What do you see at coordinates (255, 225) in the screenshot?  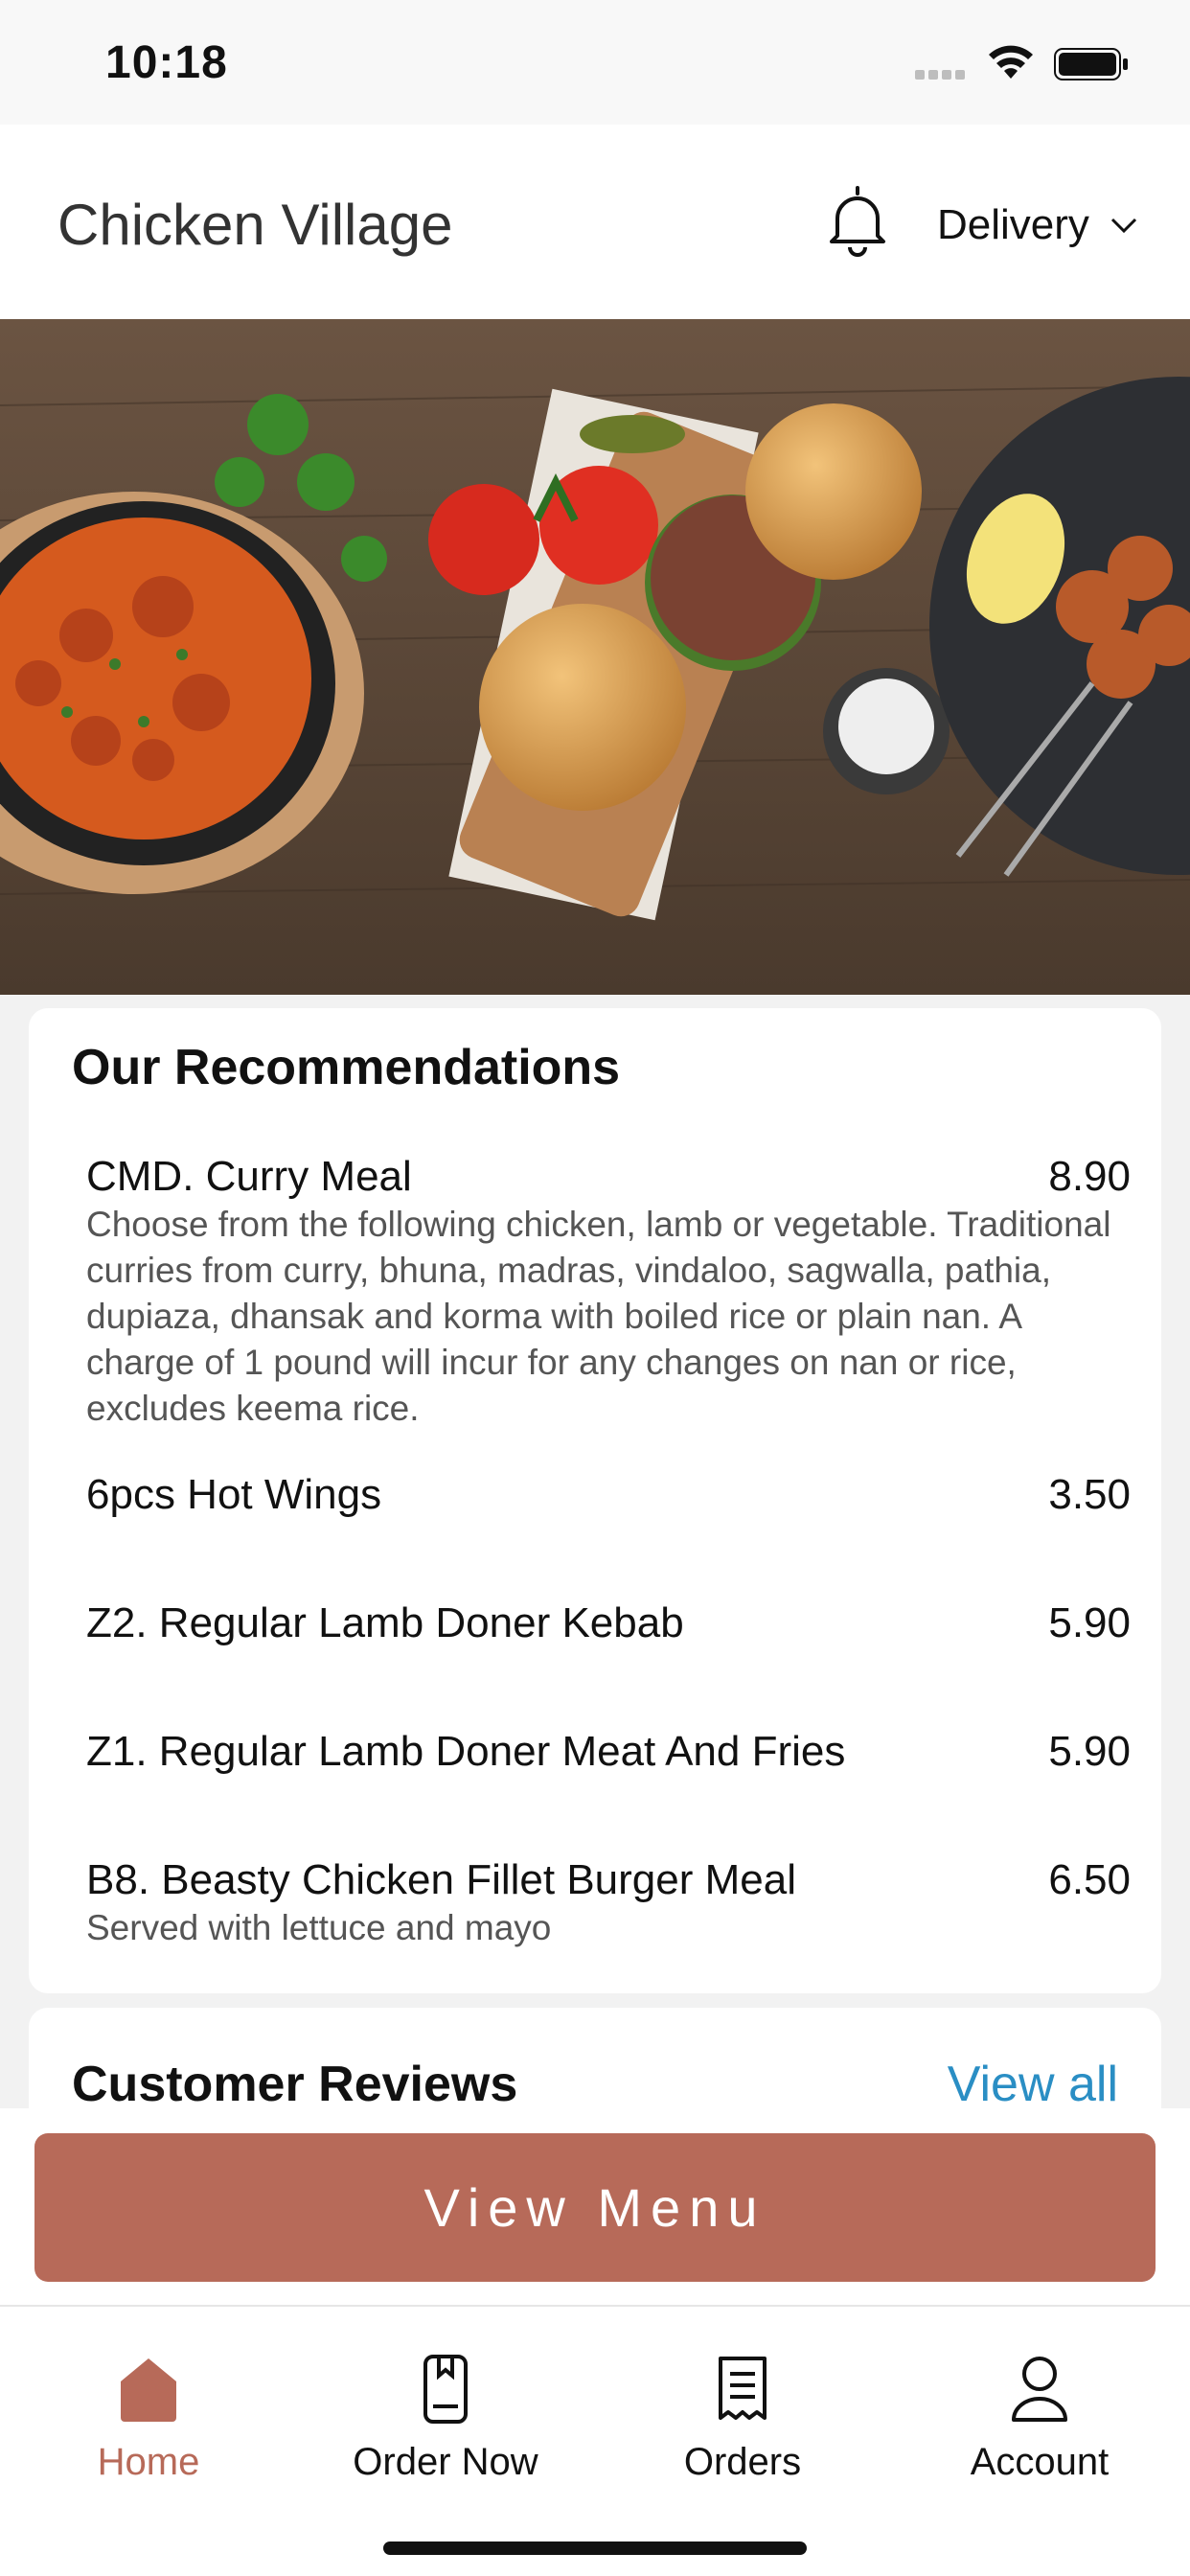 I see `restaurant-title: Chicken Village` at bounding box center [255, 225].